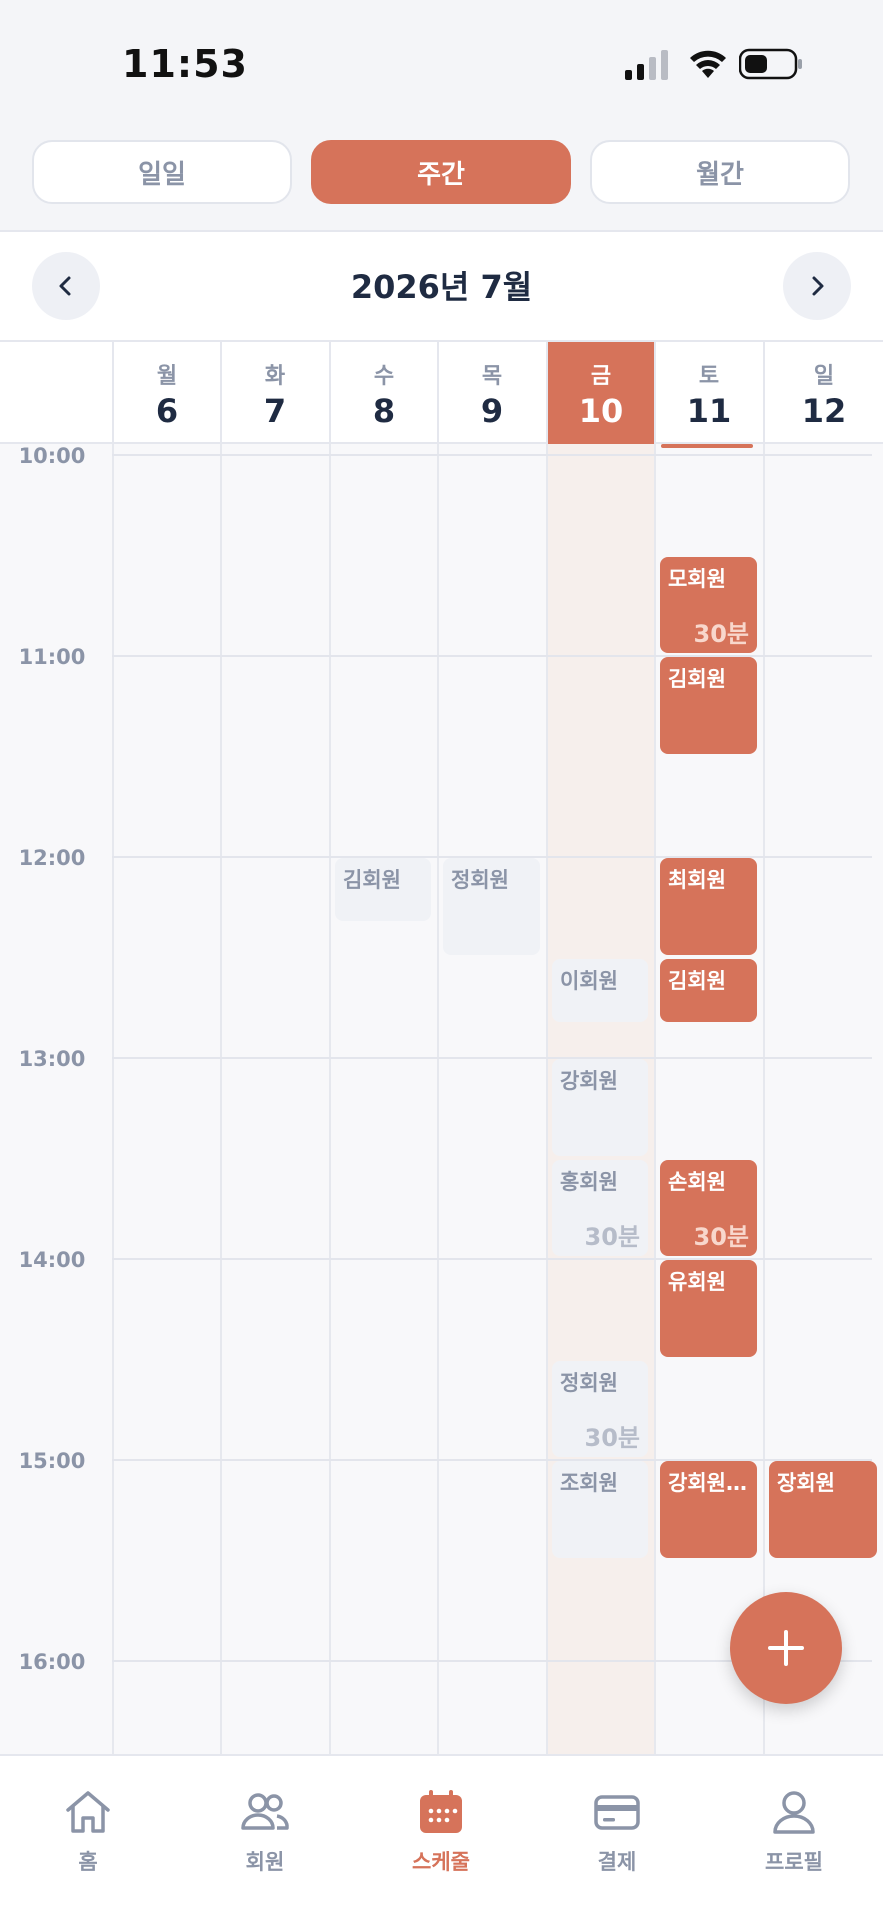  I want to click on schedule-event: 유회원, so click(708, 1308).